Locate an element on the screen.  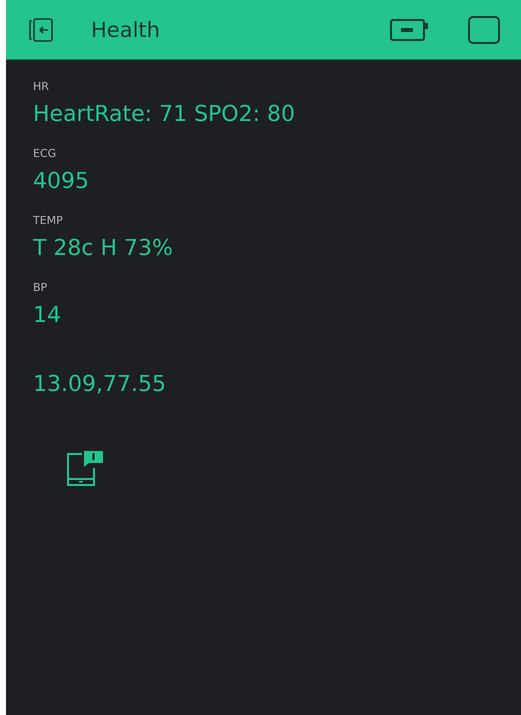
exit-icon is located at coordinates (41, 29).